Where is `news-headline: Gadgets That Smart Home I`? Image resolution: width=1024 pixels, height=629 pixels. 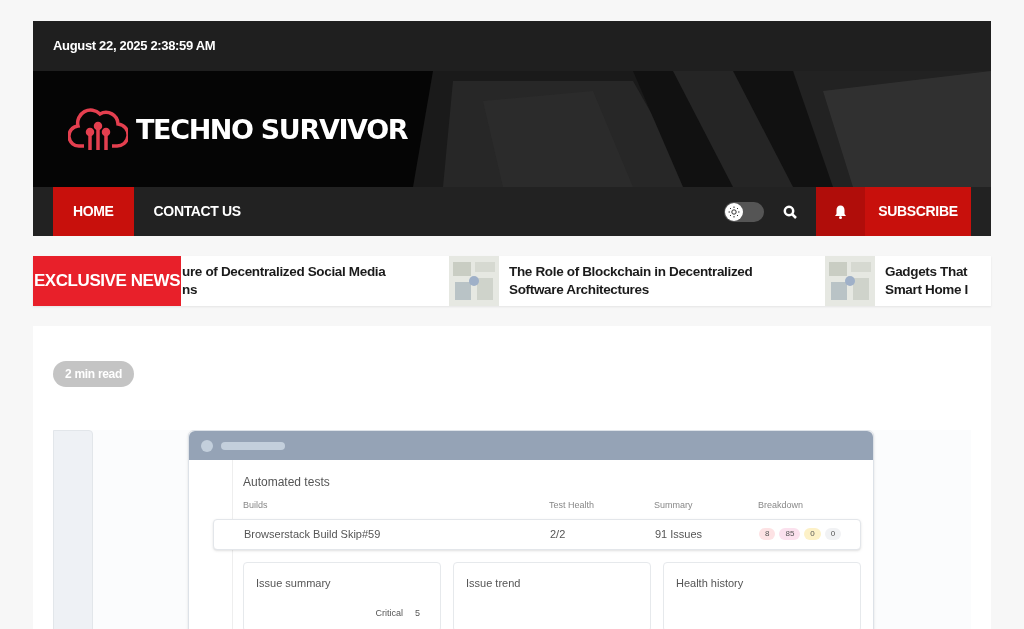
news-headline: Gadgets That Smart Home I is located at coordinates (926, 281).